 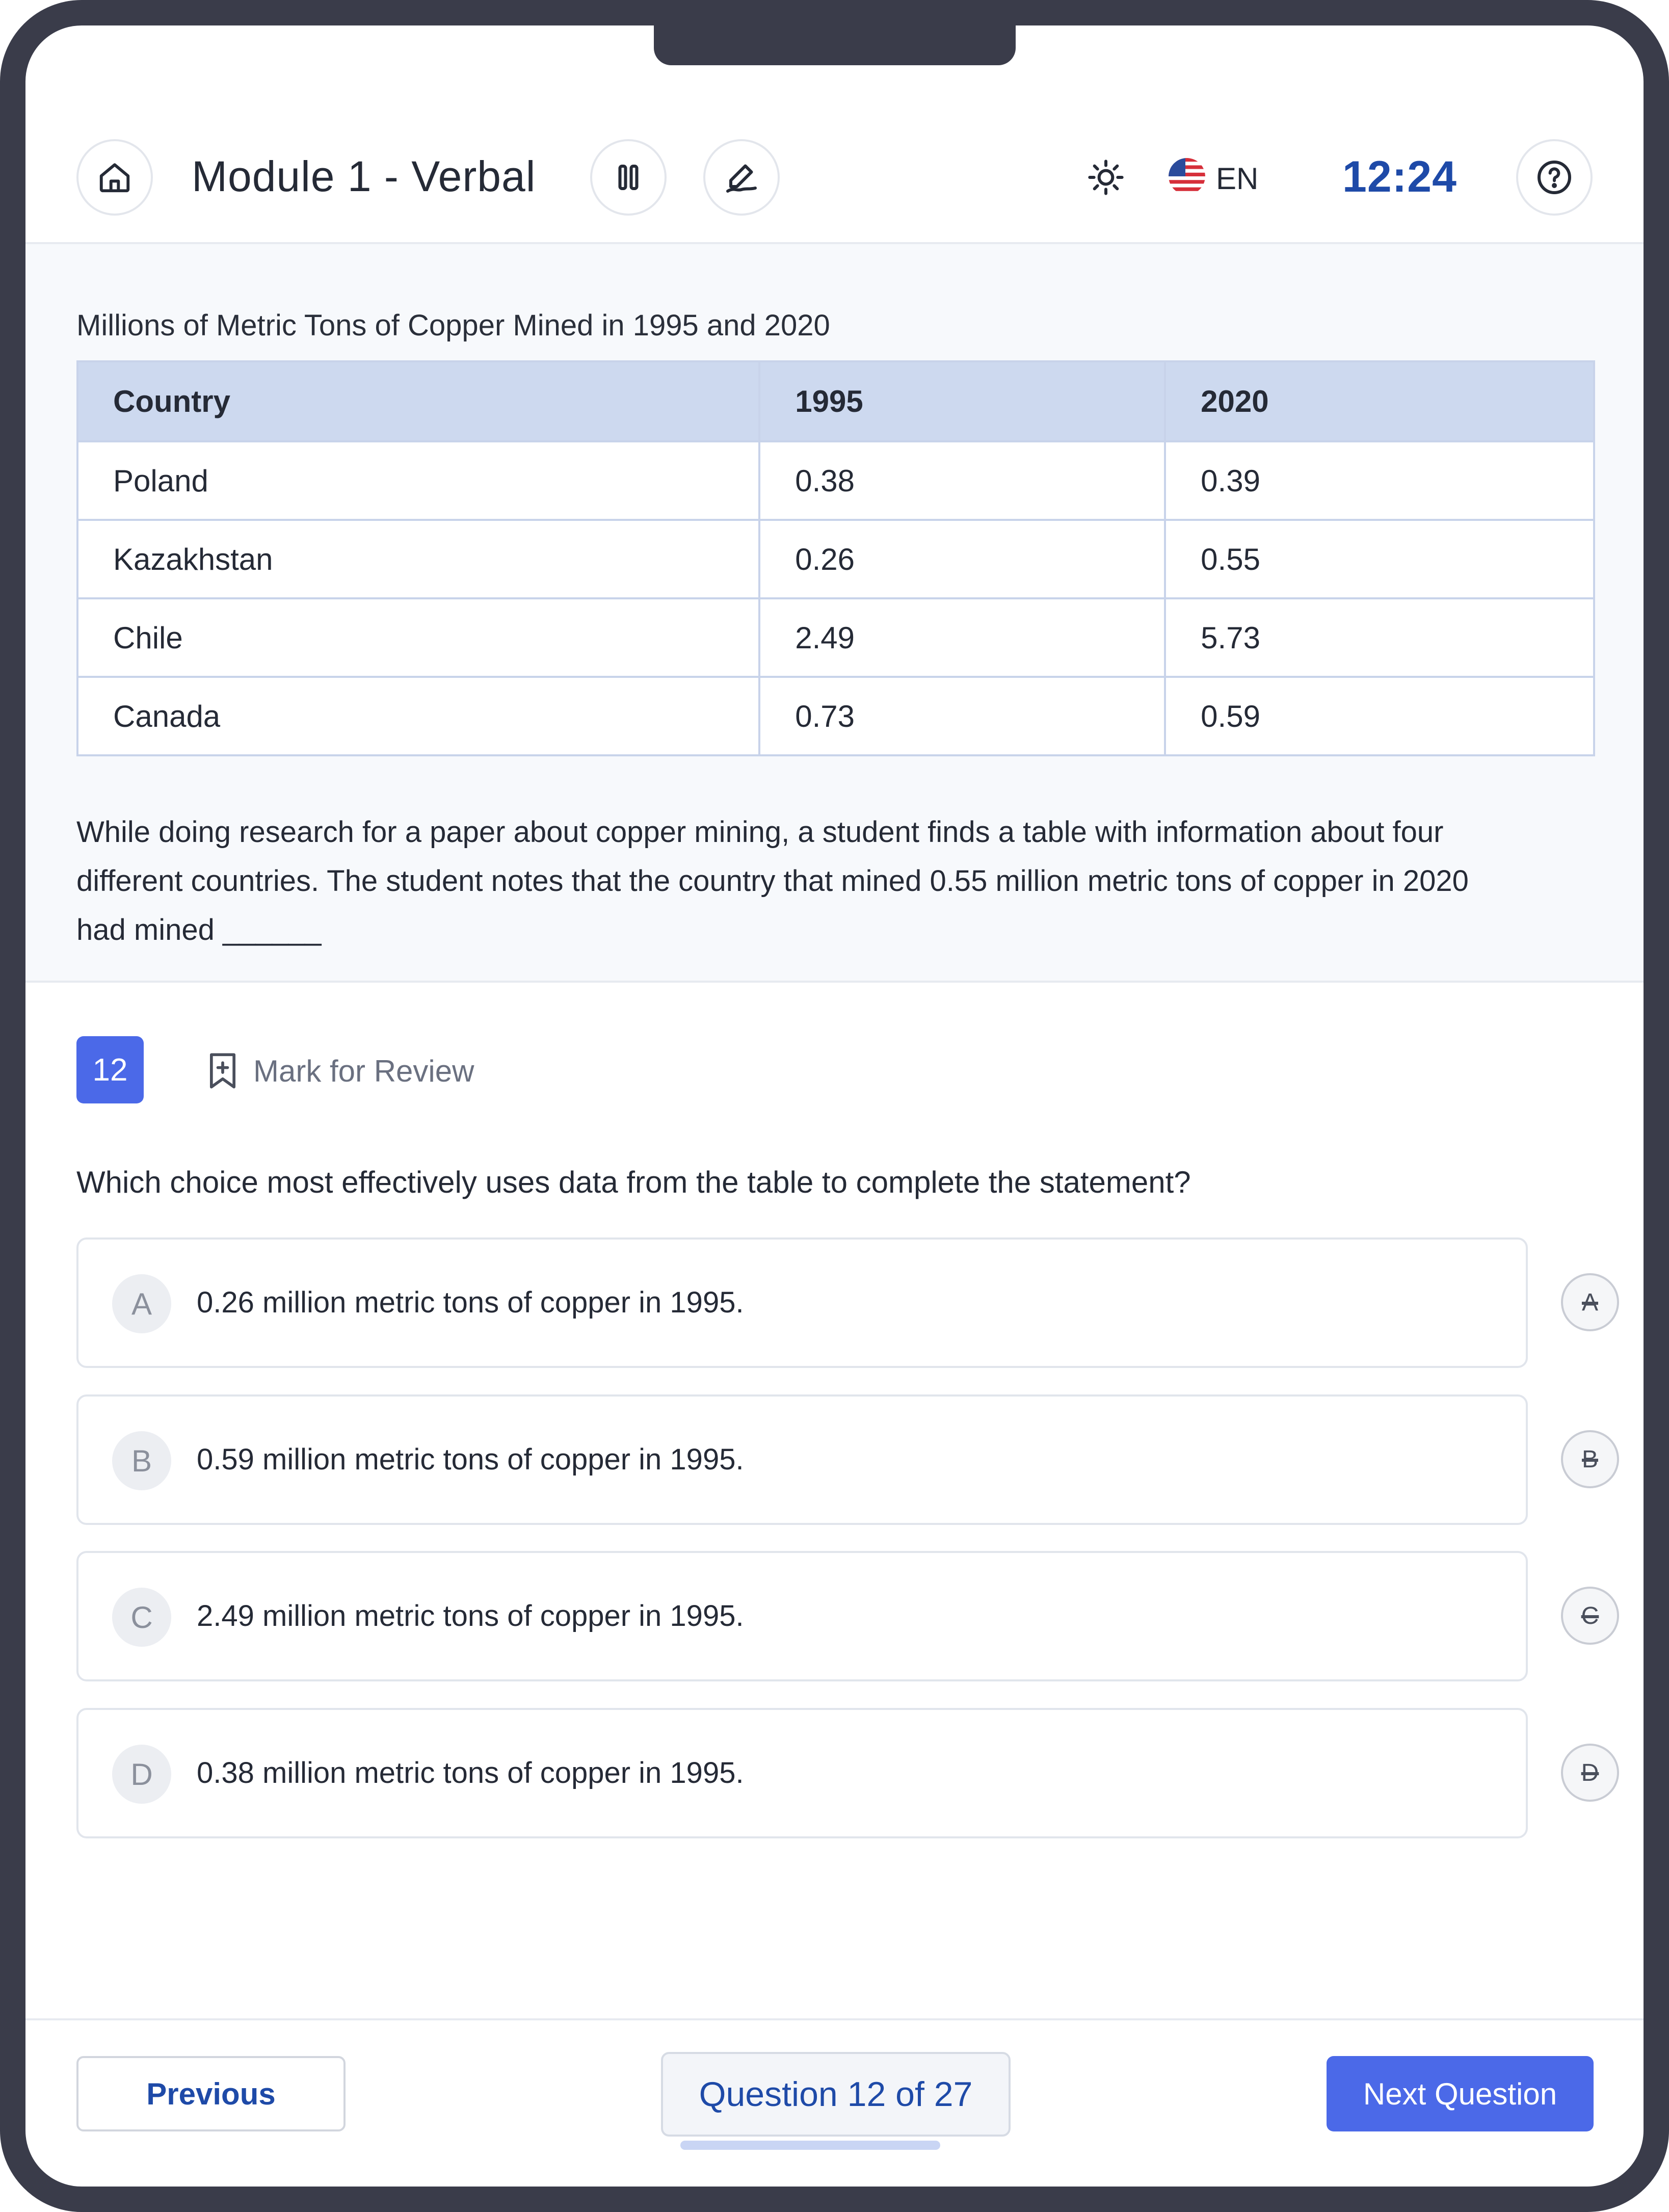 I want to click on pause-button, so click(x=628, y=177).